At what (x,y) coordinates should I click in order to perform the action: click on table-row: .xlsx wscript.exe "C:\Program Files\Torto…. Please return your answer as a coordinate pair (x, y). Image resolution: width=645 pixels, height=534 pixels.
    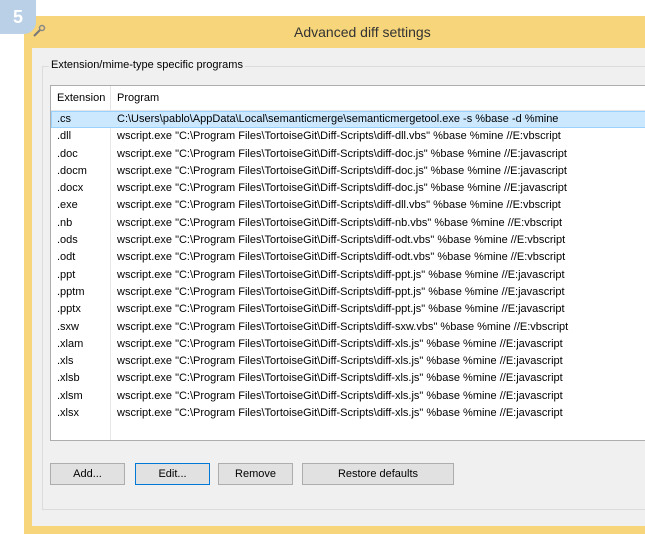
    Looking at the image, I should click on (348, 413).